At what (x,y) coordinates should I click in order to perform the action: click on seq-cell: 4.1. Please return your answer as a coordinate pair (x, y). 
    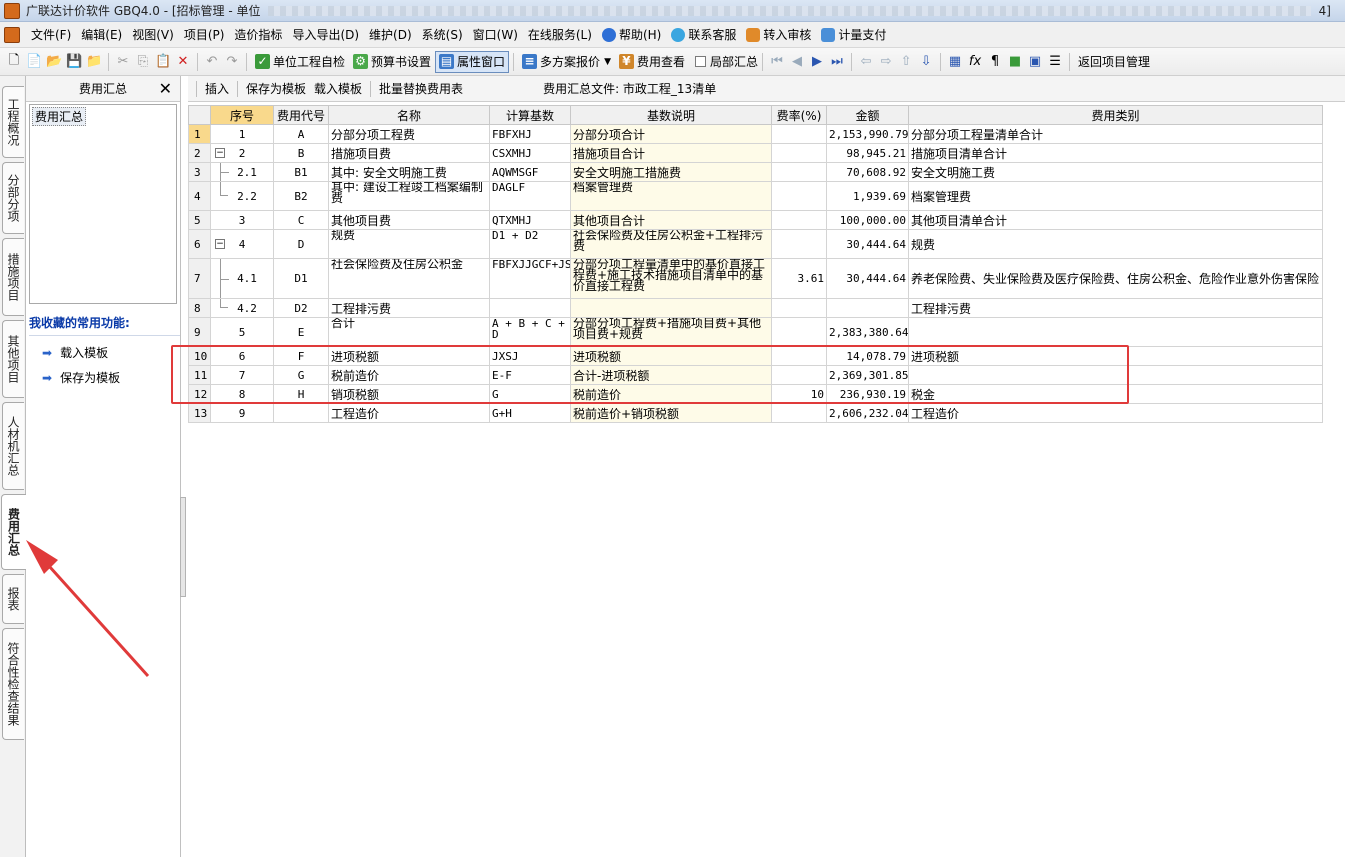
    Looking at the image, I should click on (242, 278).